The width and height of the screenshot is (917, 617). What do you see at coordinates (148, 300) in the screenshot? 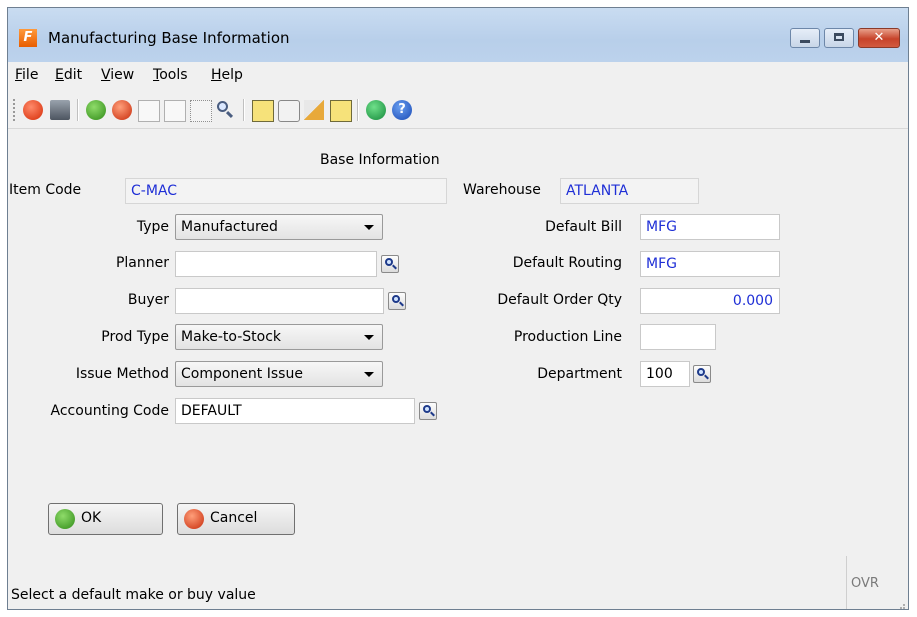
I see `buyer-label: Buyer` at bounding box center [148, 300].